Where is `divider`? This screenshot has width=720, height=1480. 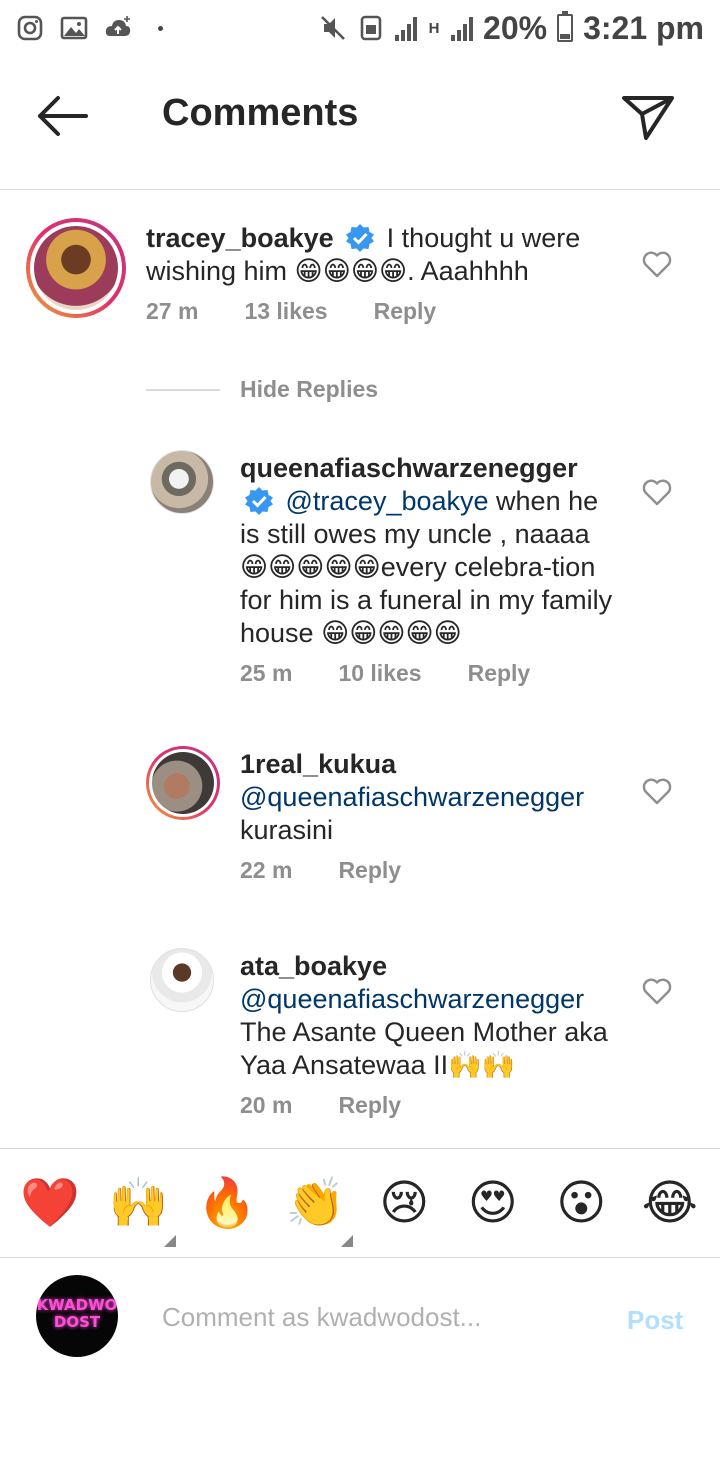 divider is located at coordinates (183, 389).